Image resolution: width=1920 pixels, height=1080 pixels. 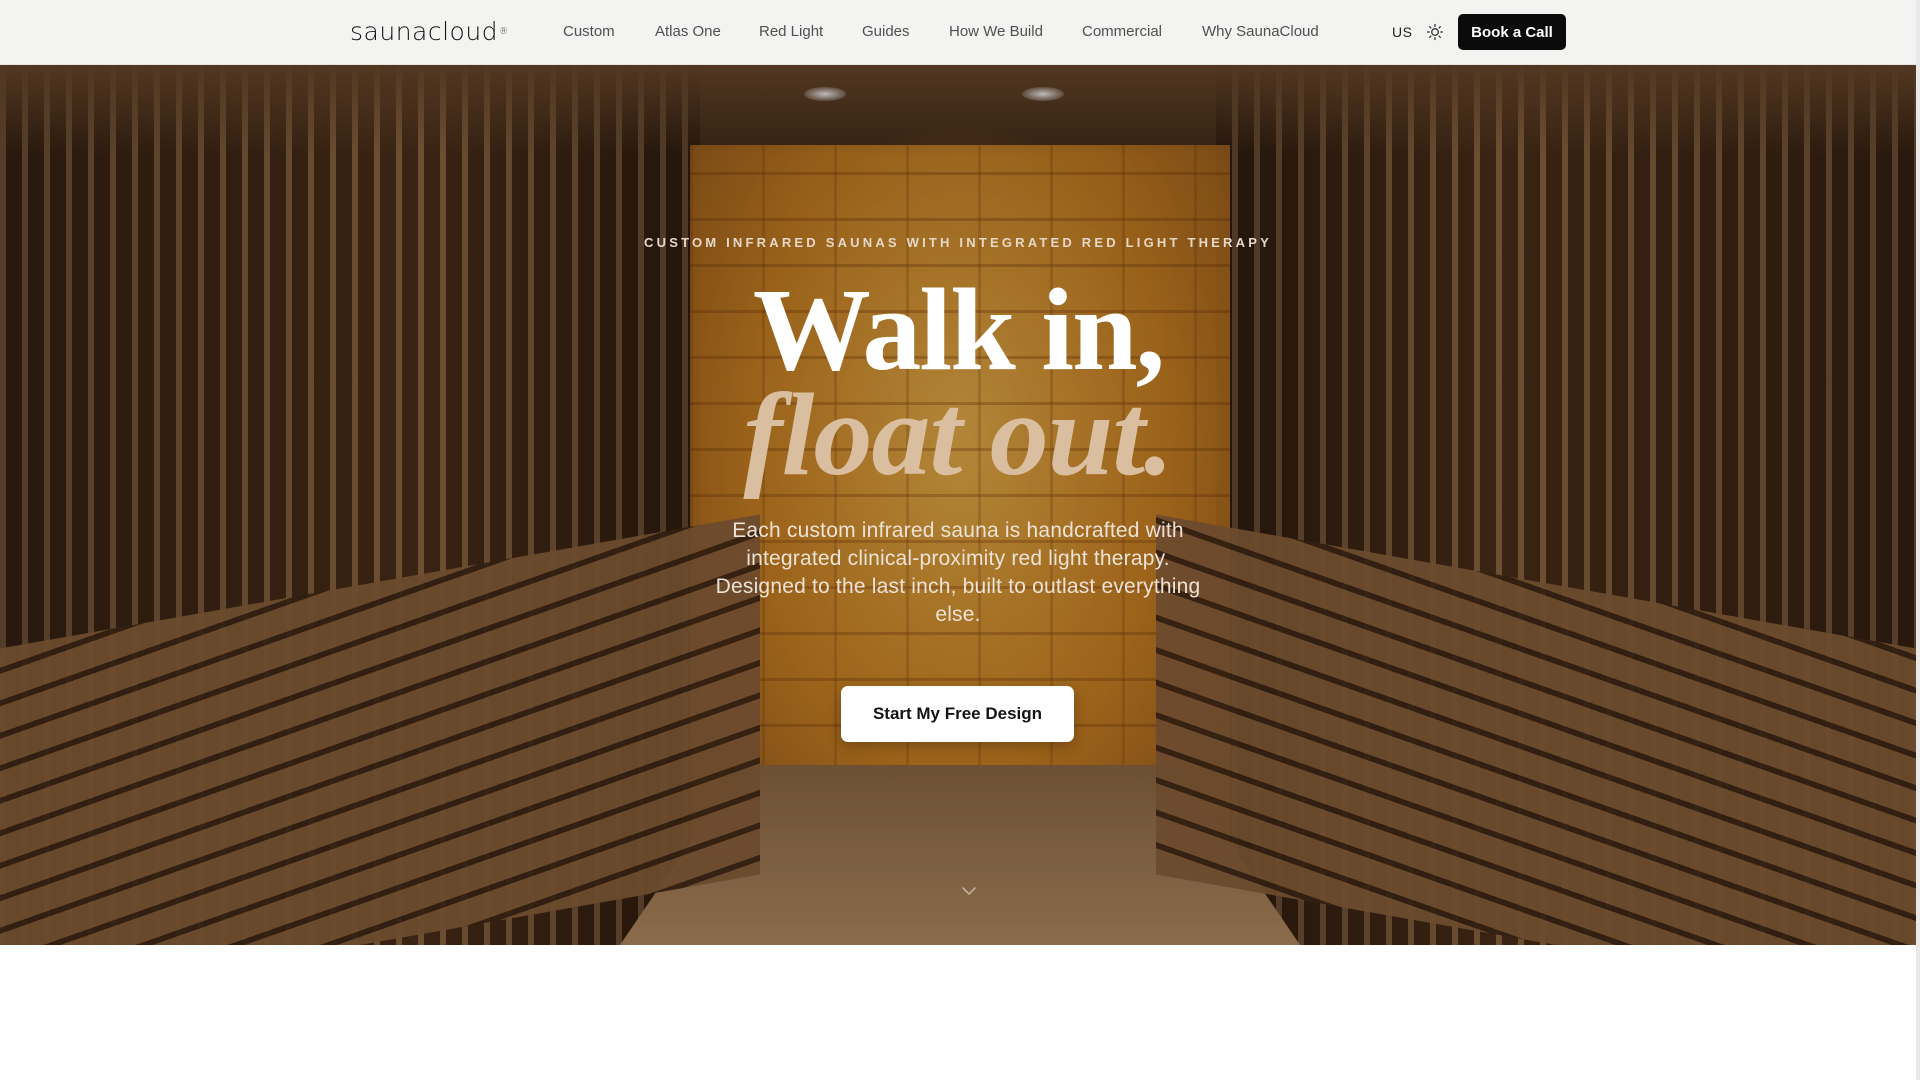 I want to click on sun-icon, so click(x=1435, y=32).